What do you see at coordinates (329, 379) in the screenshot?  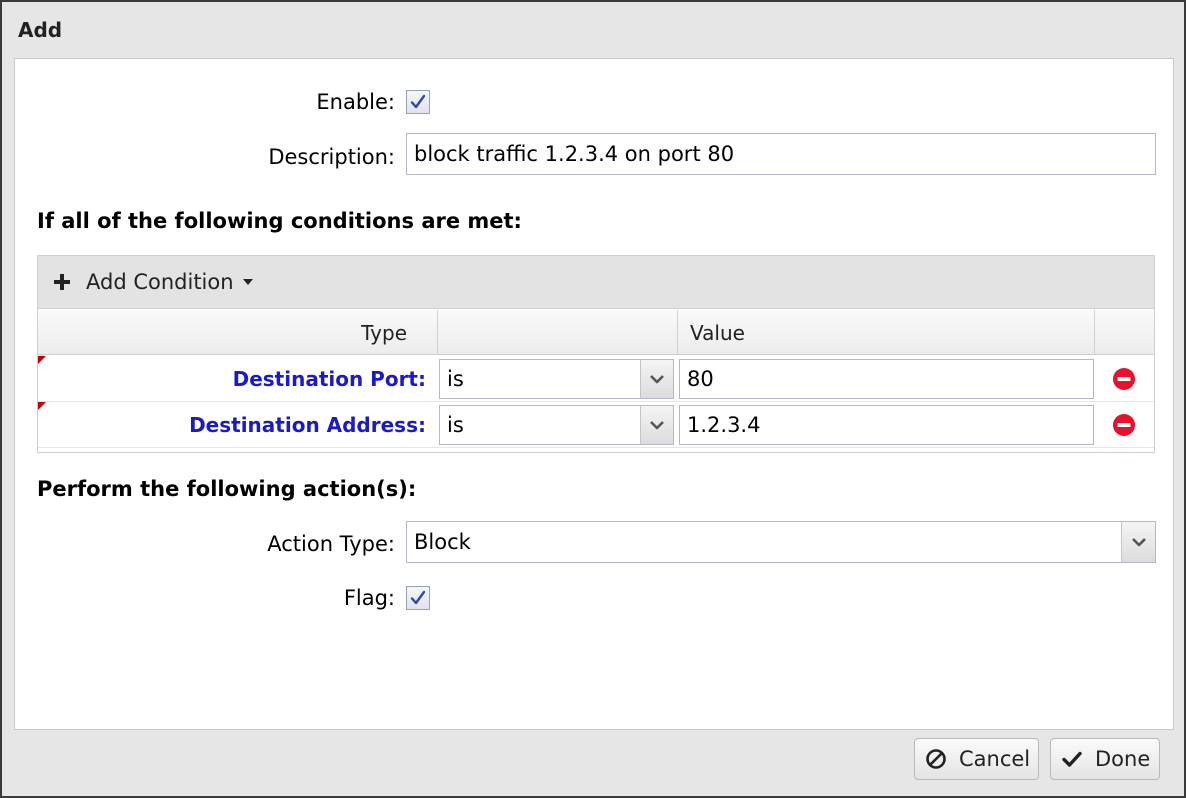 I see `condition-type-label: Destination Port:` at bounding box center [329, 379].